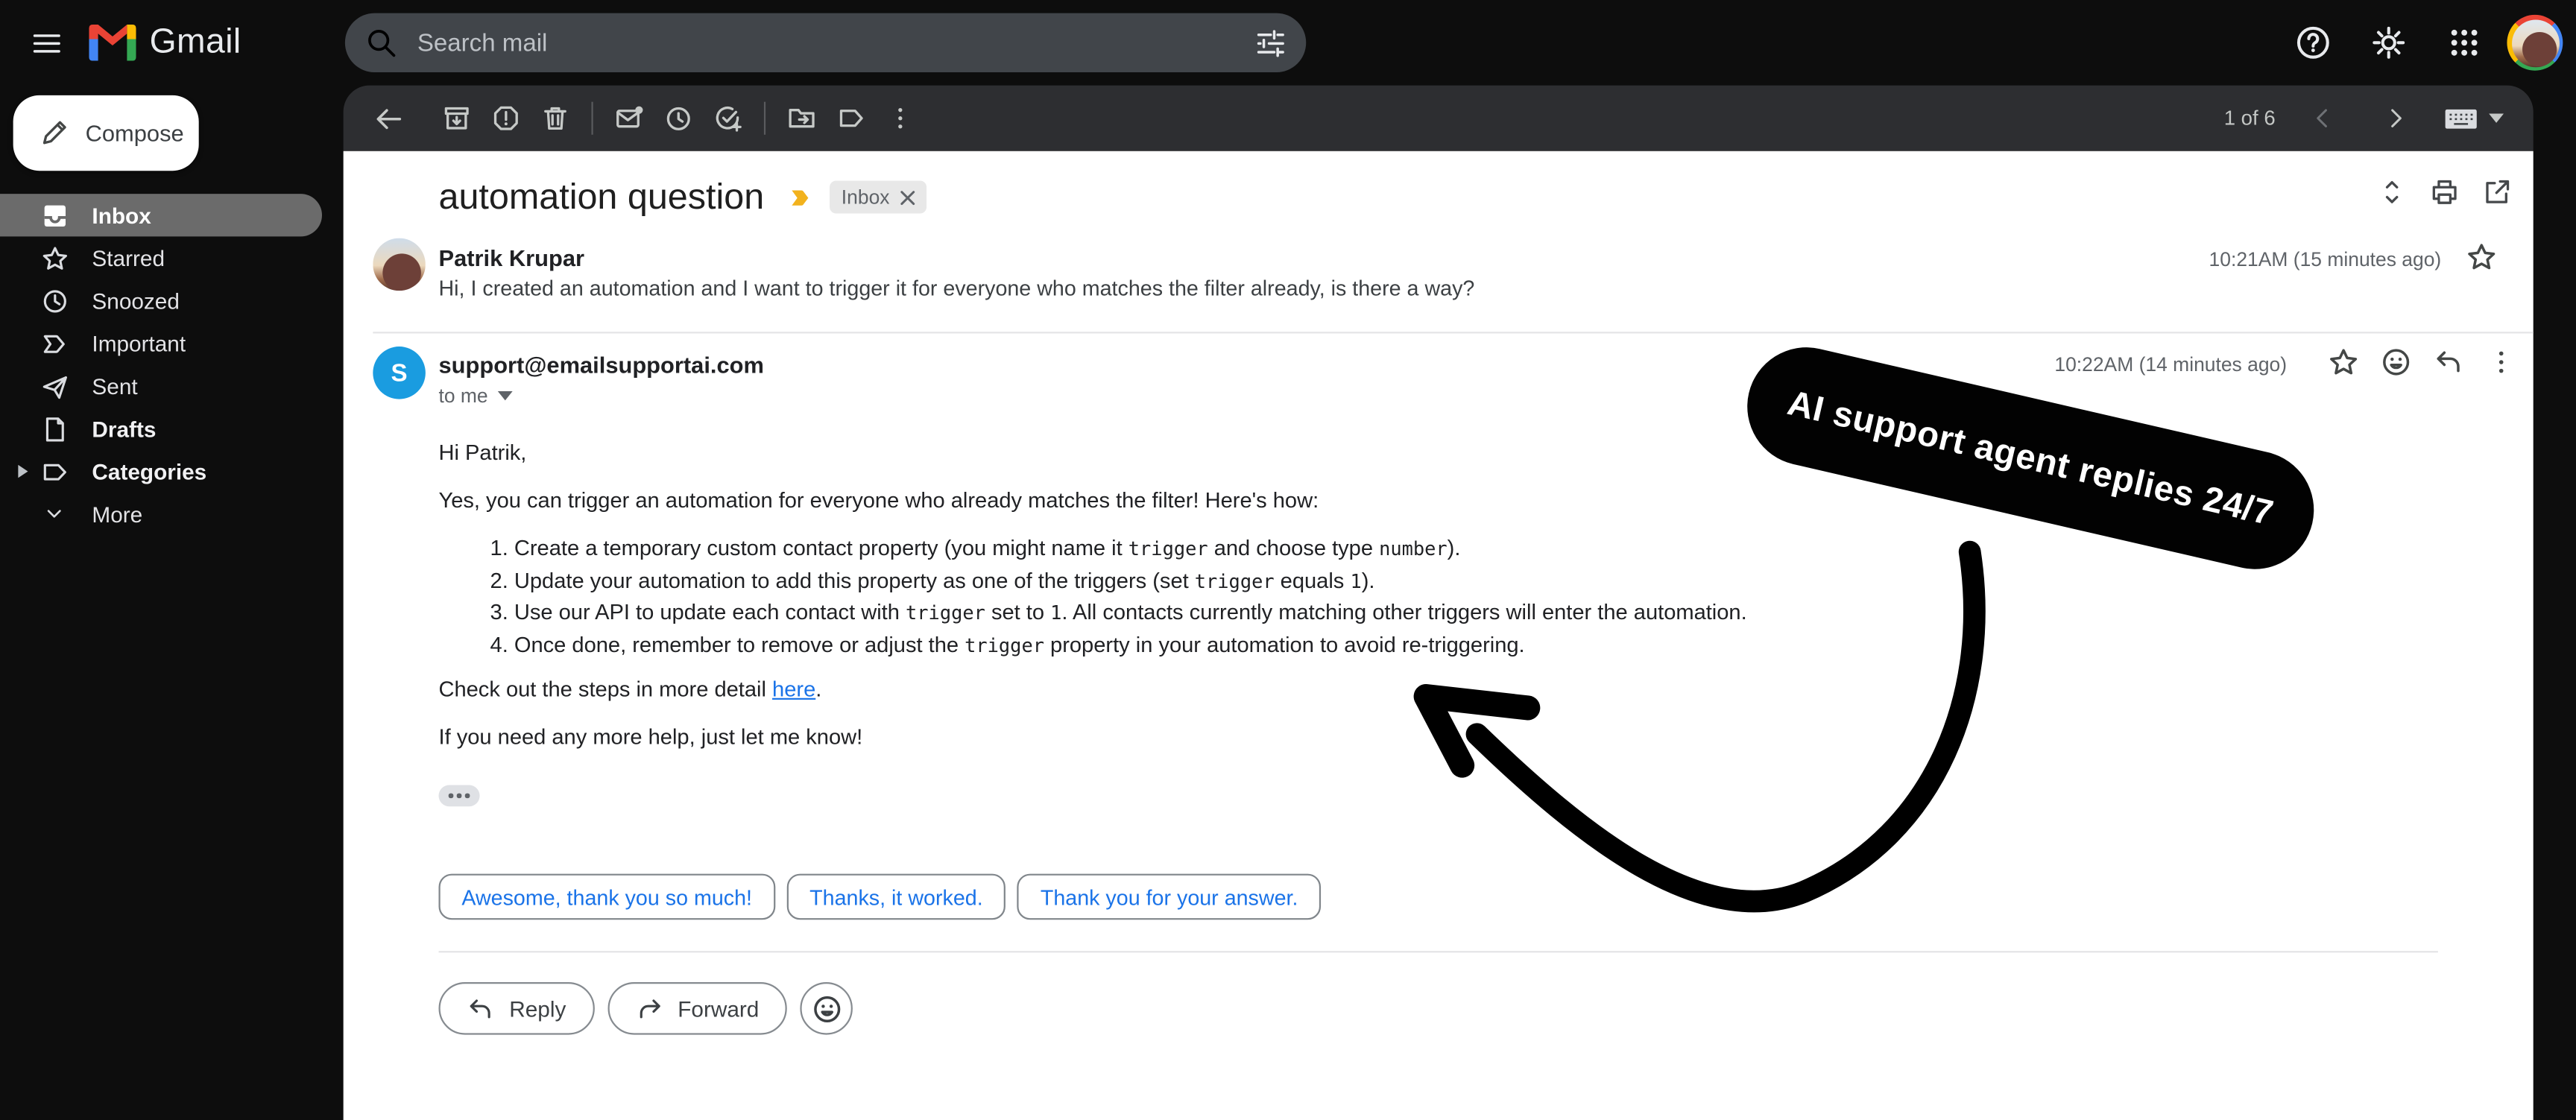  What do you see at coordinates (54, 386) in the screenshot?
I see `send-icon` at bounding box center [54, 386].